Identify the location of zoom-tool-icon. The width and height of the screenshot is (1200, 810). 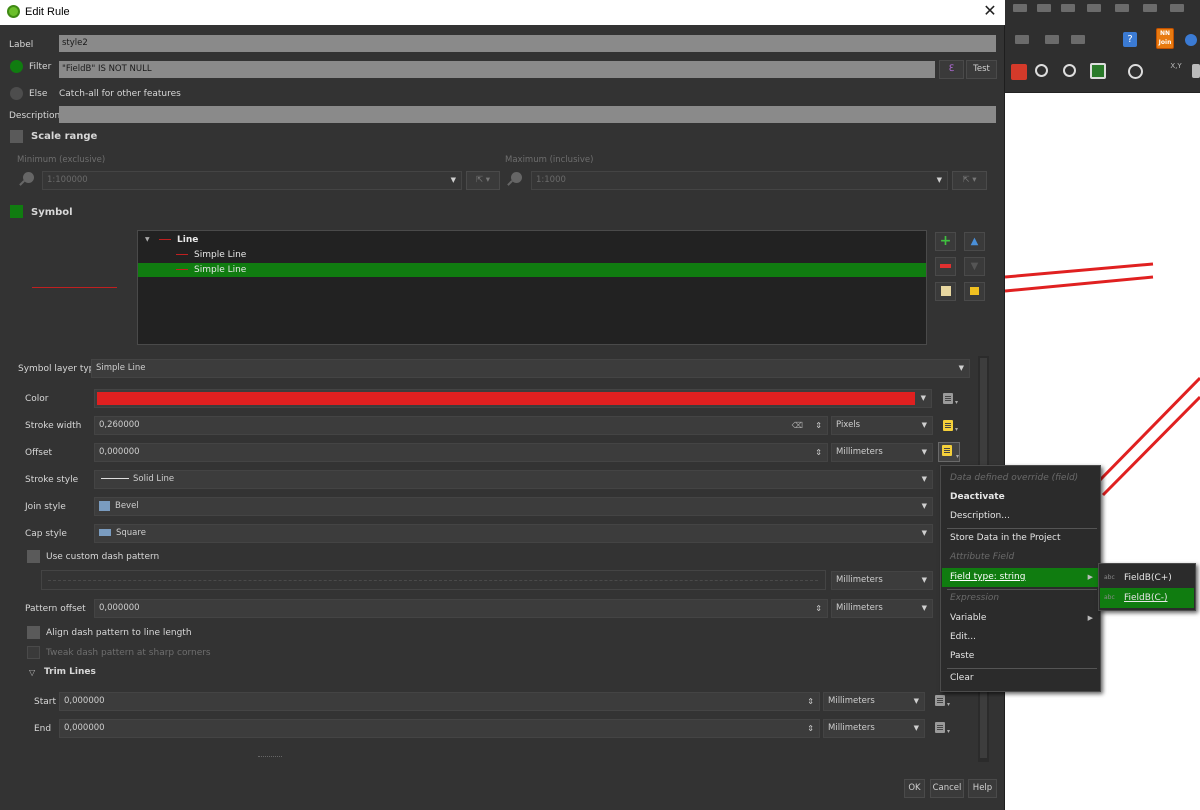
(1041, 70).